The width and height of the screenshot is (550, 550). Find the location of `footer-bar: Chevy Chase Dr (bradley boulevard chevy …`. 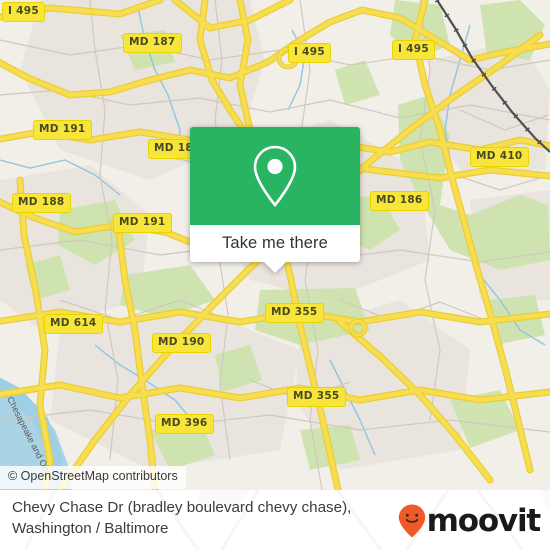

footer-bar: Chevy Chase Dr (bradley boulevard chevy … is located at coordinates (275, 520).